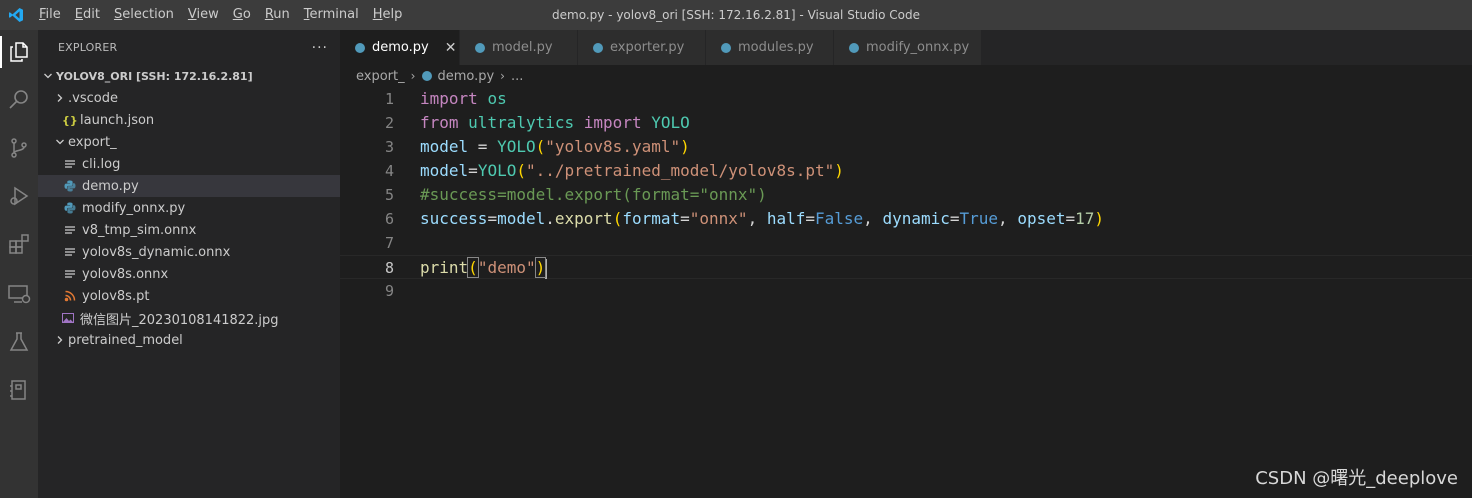  I want to click on activity-bar, so click(19, 264).